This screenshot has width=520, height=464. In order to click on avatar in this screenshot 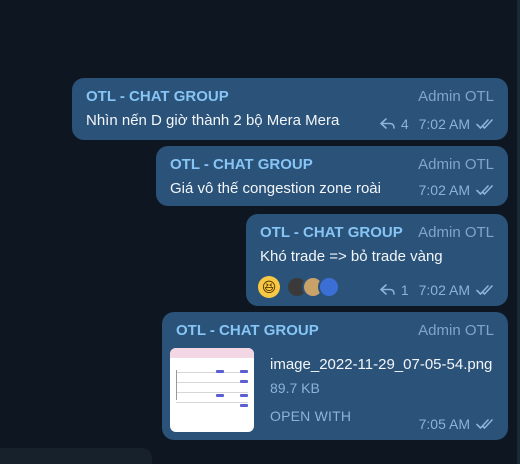, I will do `click(329, 287)`.